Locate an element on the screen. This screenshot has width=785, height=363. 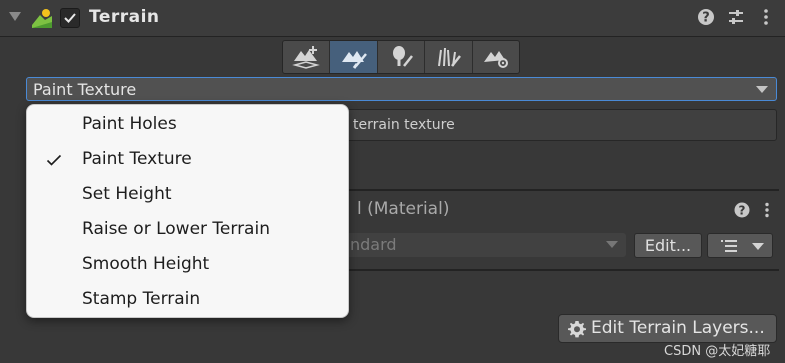
tool-help-text: terrain texture is located at coordinates (404, 125).